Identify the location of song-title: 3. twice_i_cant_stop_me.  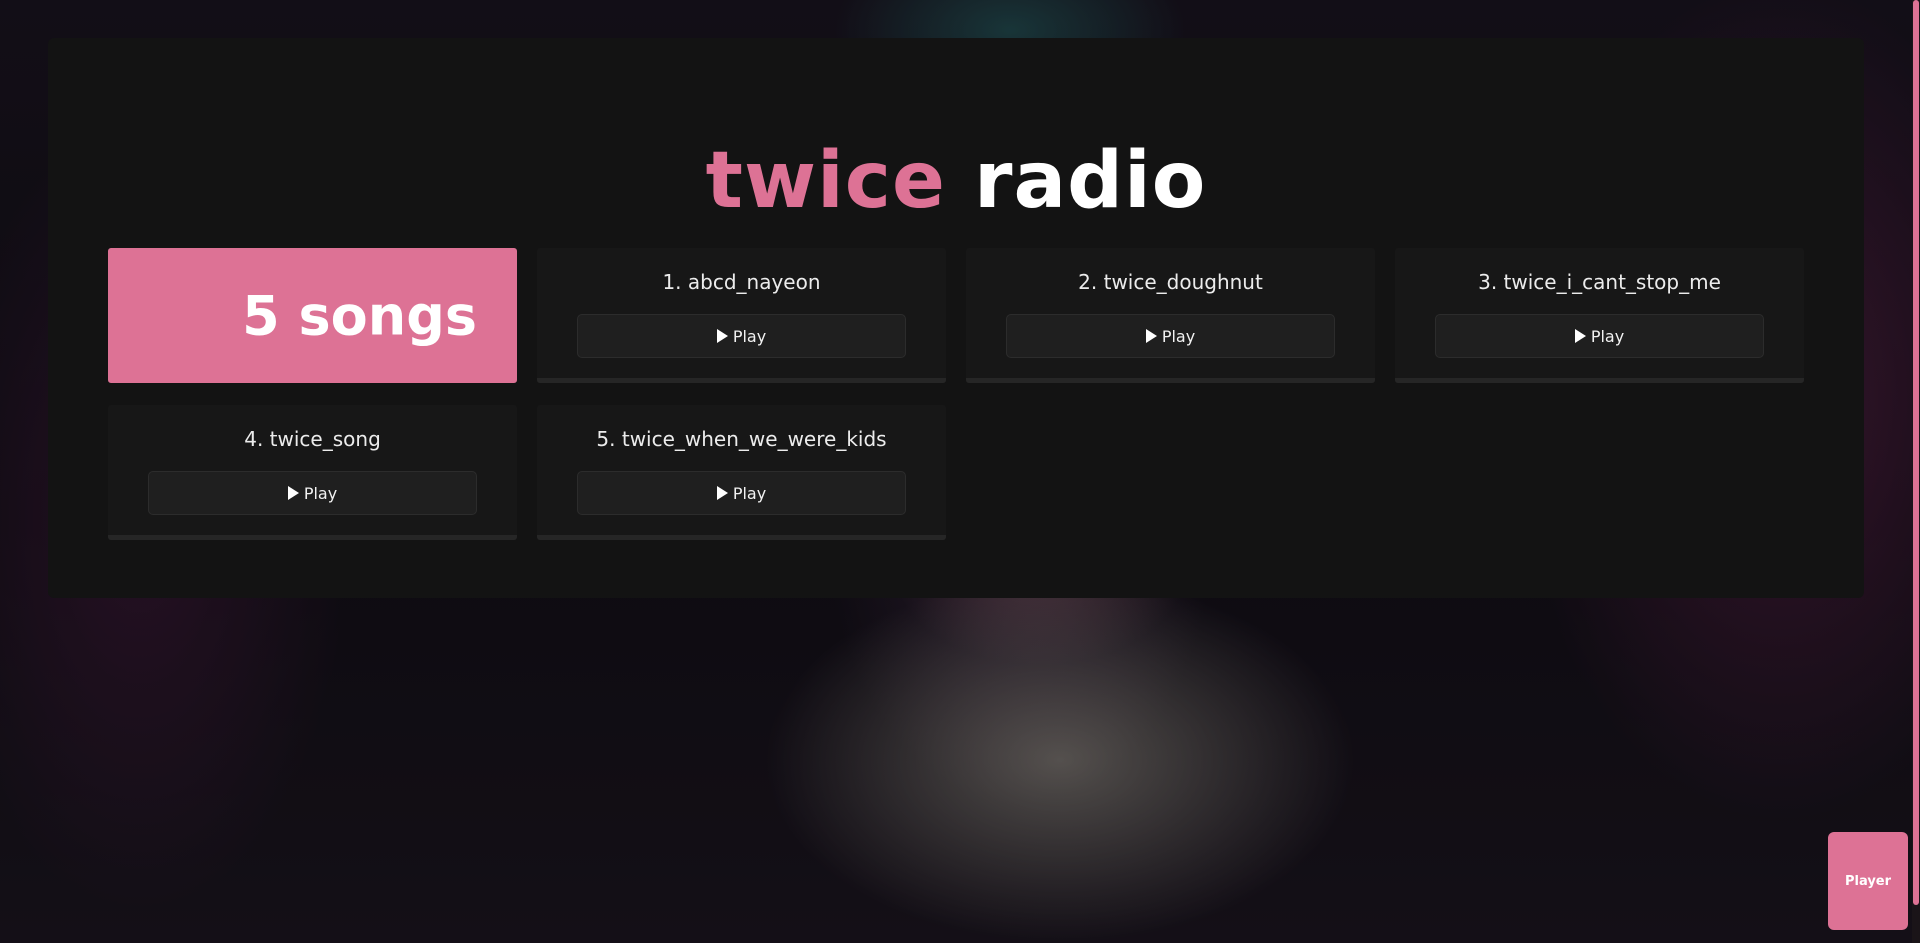
(1599, 282).